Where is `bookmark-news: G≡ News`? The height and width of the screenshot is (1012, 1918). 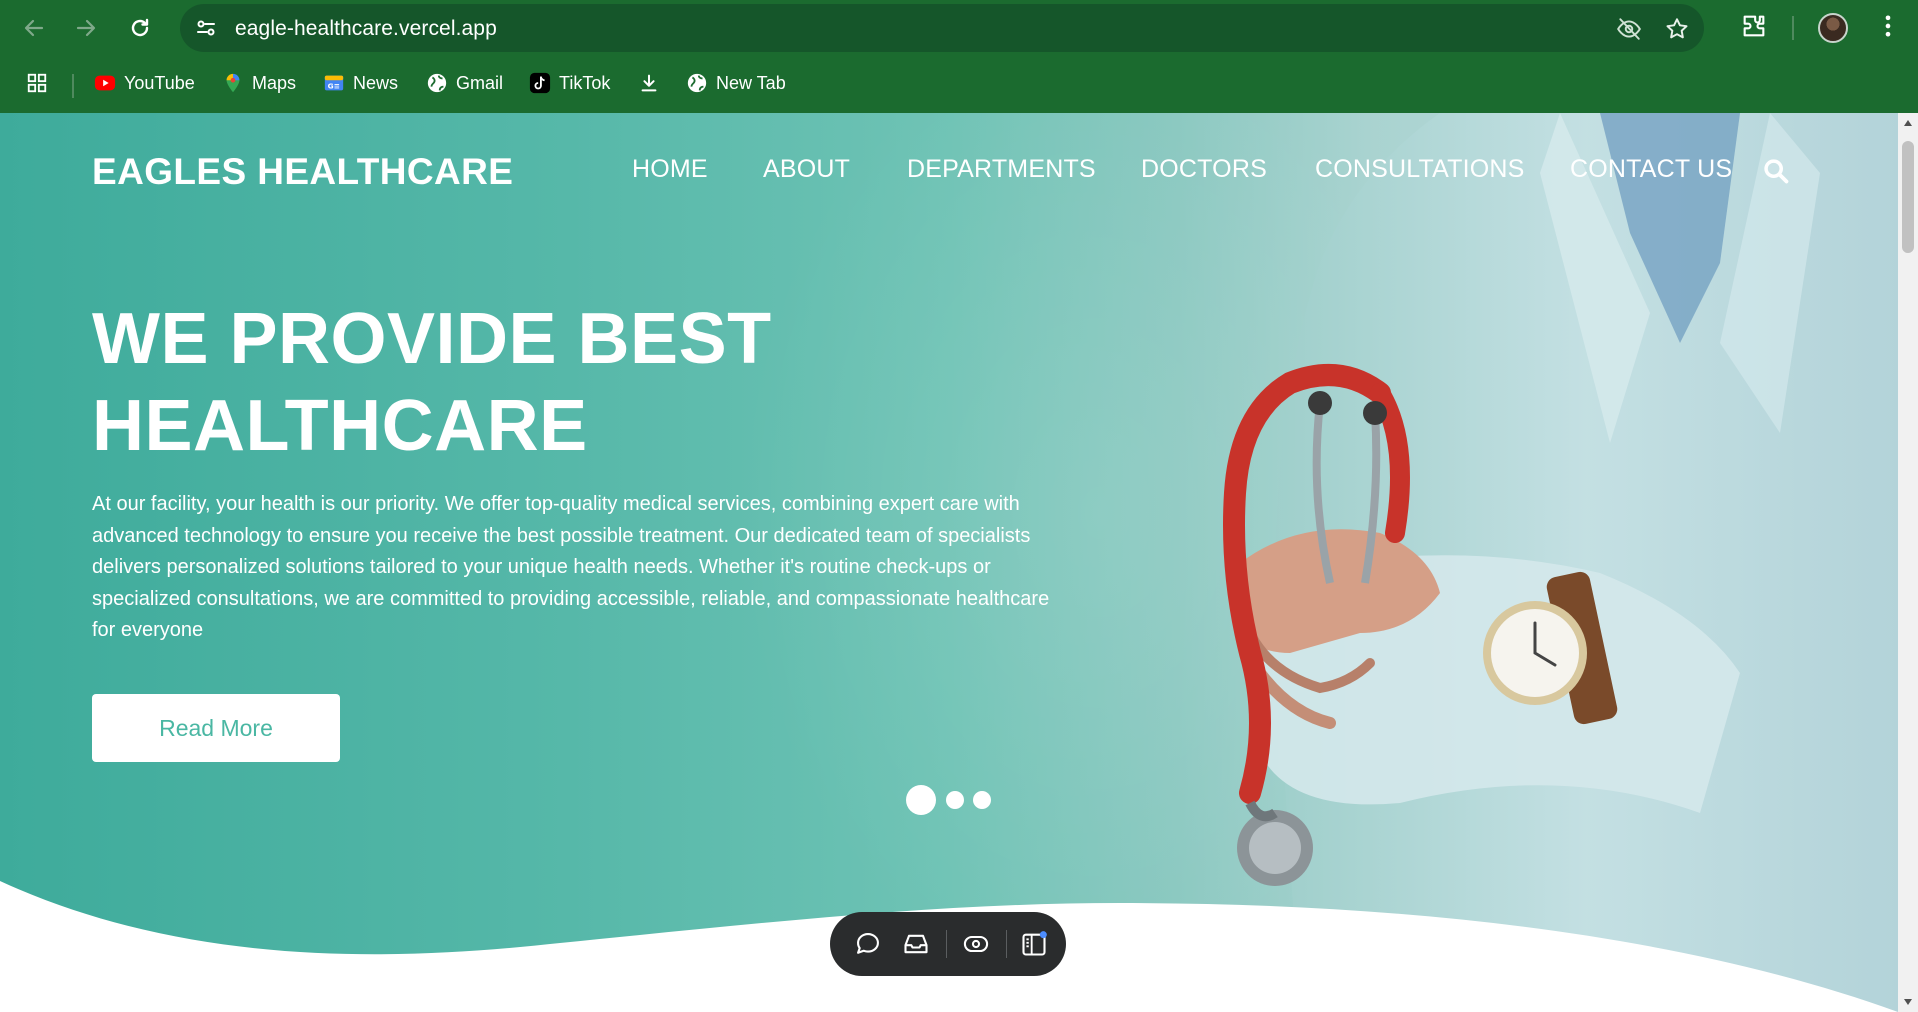 bookmark-news: G≡ News is located at coordinates (360, 83).